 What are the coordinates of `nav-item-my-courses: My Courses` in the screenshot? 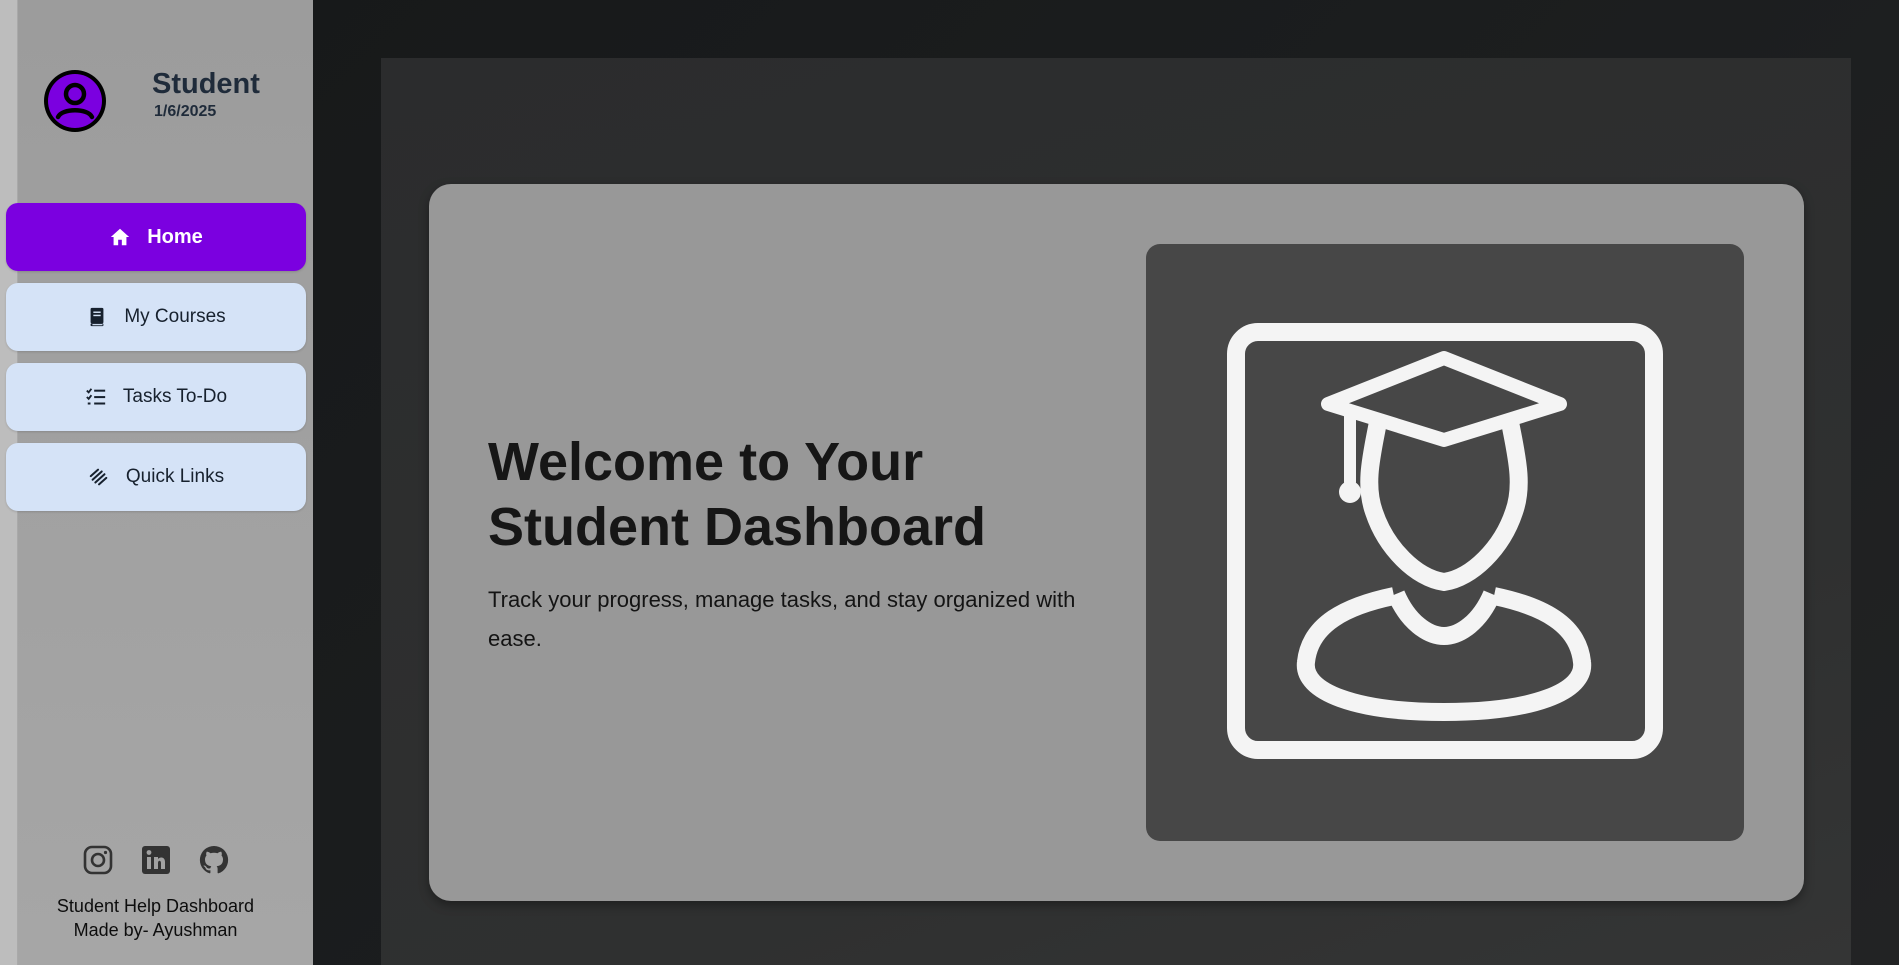 It's located at (156, 317).